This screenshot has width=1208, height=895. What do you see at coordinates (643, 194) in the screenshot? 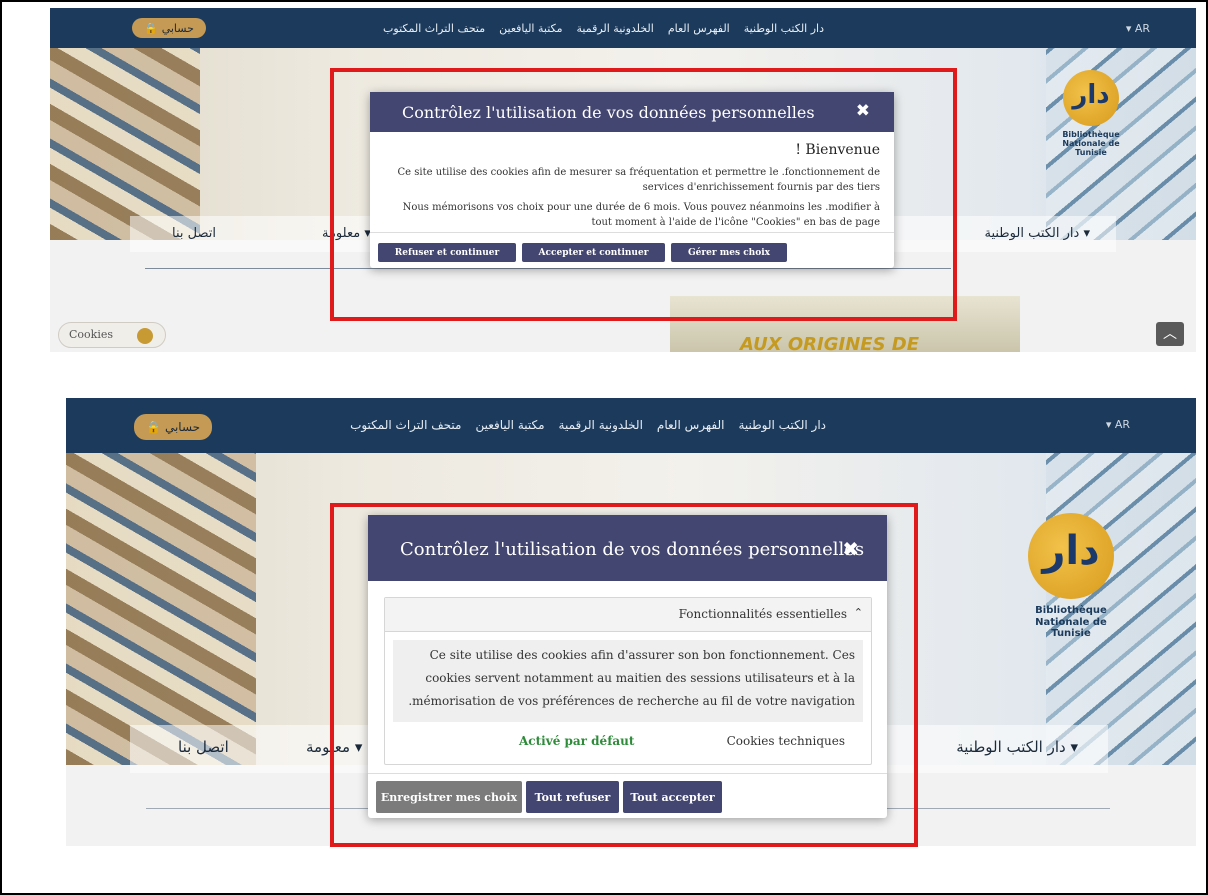
I see `highlight-box` at bounding box center [643, 194].